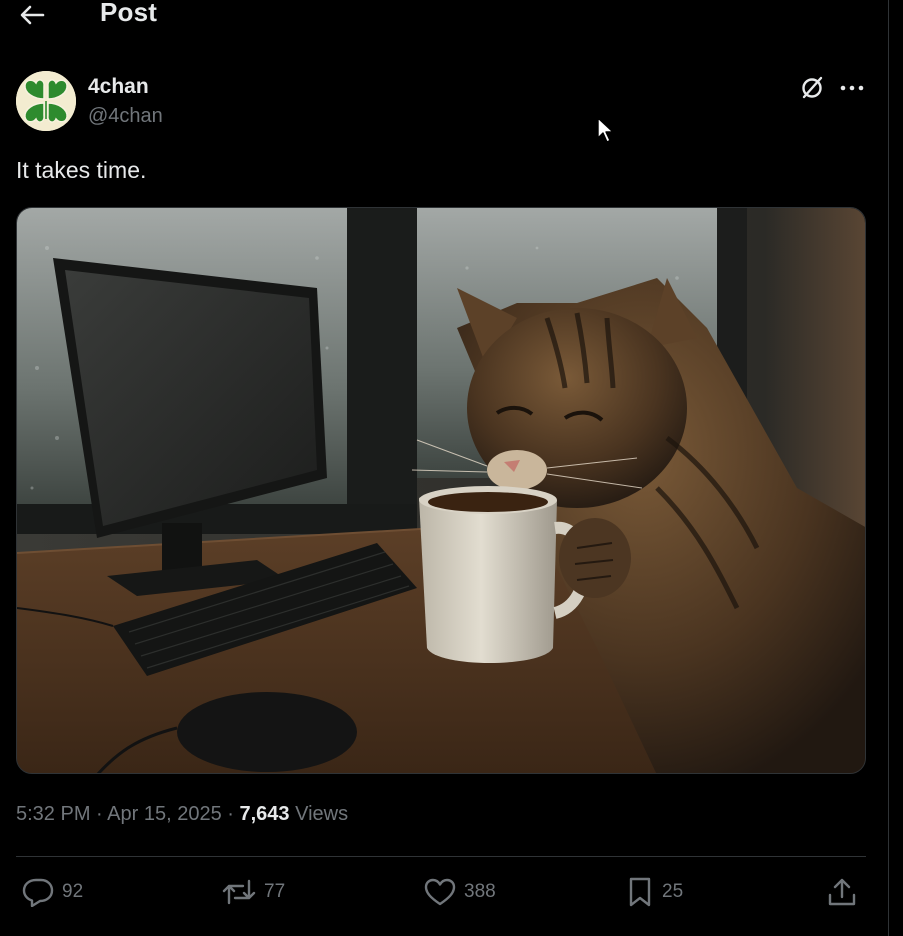 Image resolution: width=903 pixels, height=936 pixels. What do you see at coordinates (81, 170) in the screenshot?
I see `post-text: It takes time.` at bounding box center [81, 170].